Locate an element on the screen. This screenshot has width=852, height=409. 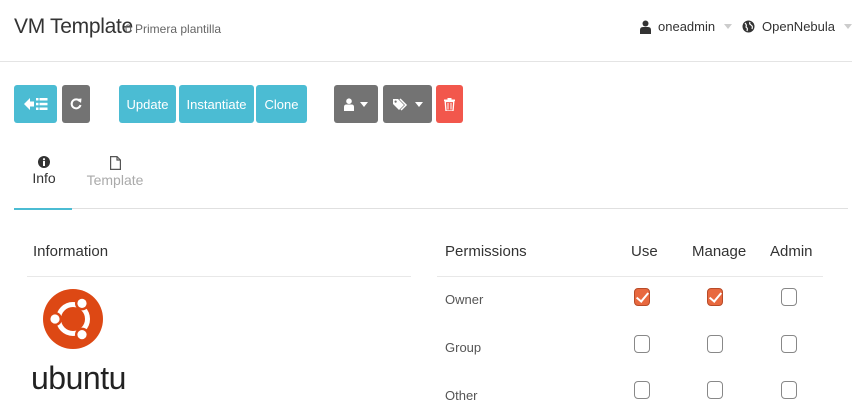
back-to-list-button is located at coordinates (35, 104).